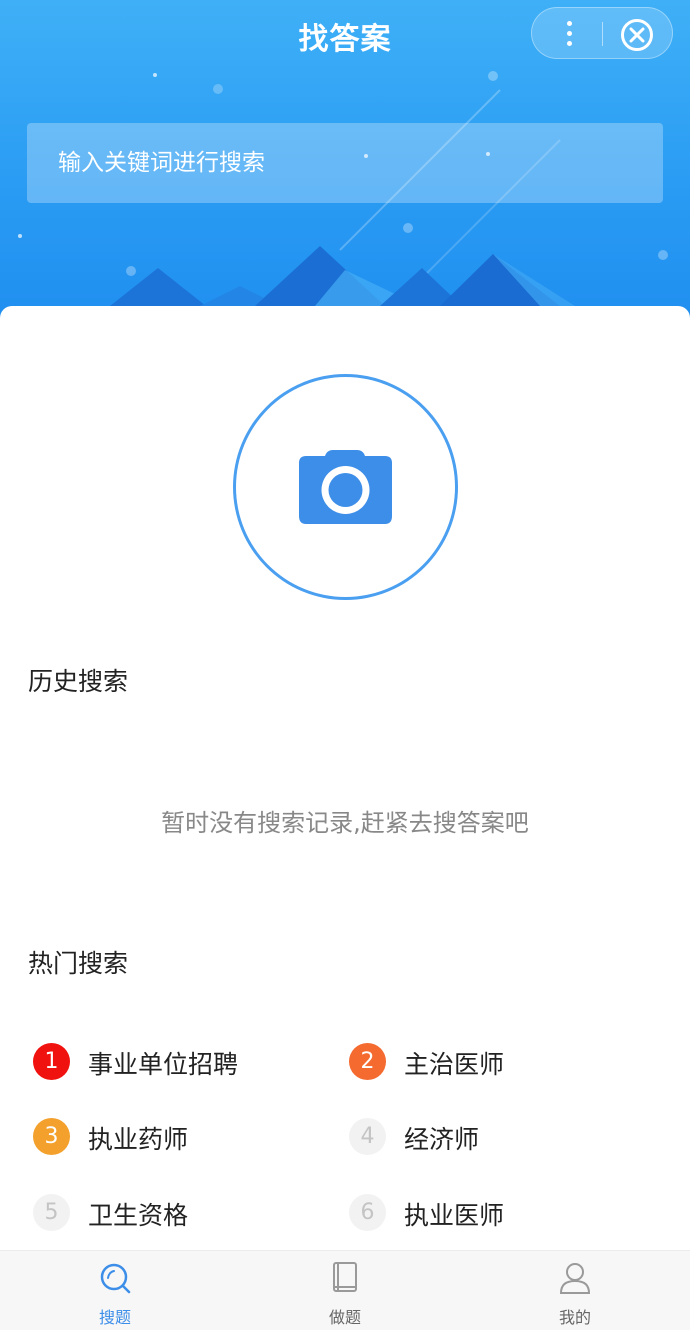  What do you see at coordinates (367, 1136) in the screenshot?
I see `rank-badge: 4` at bounding box center [367, 1136].